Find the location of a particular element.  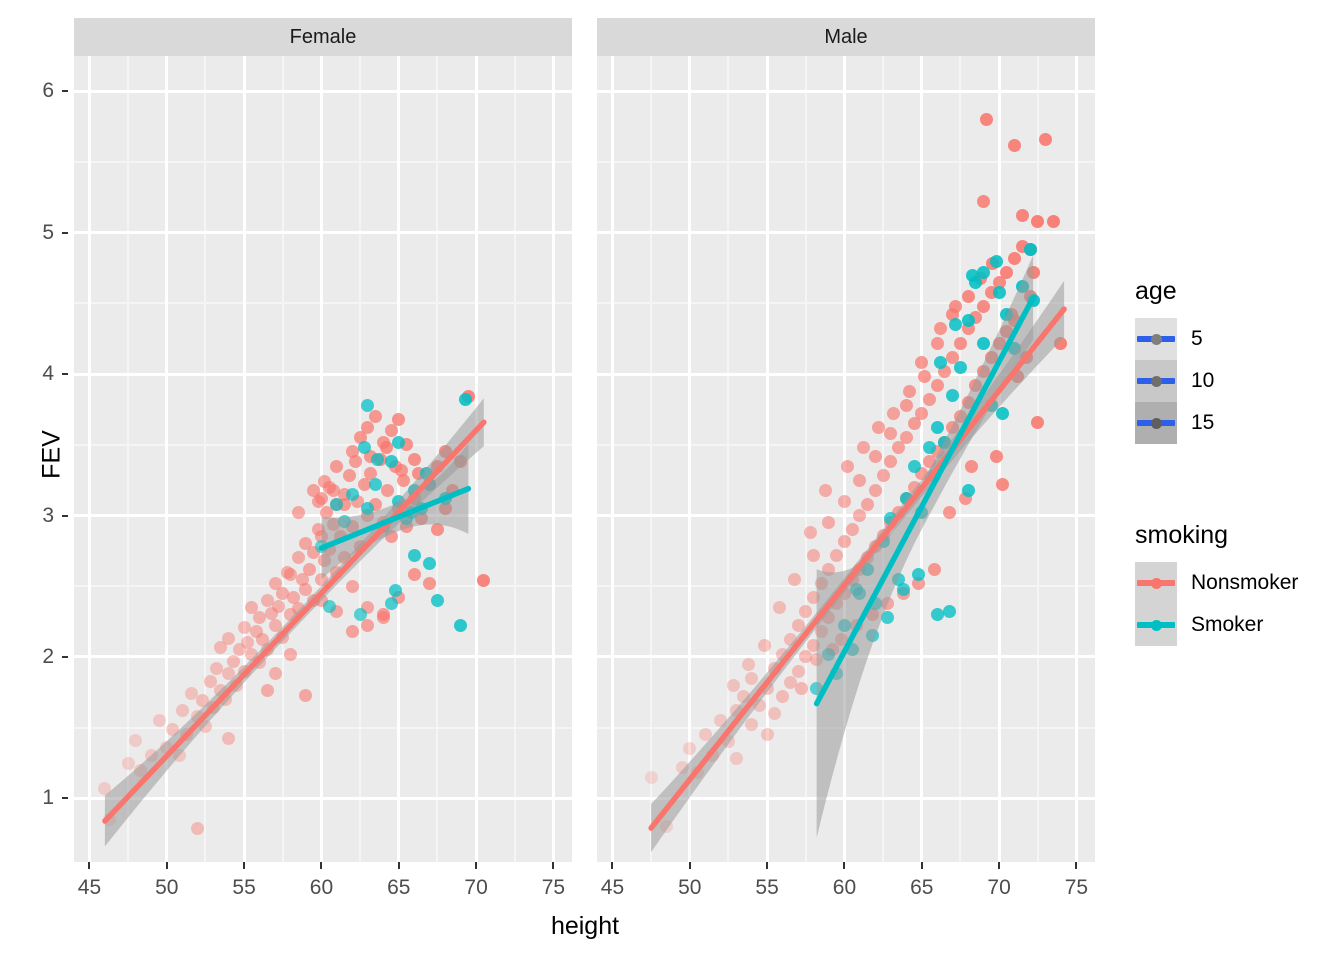

legend-smoking-label: Nonsmoker is located at coordinates (1245, 582).